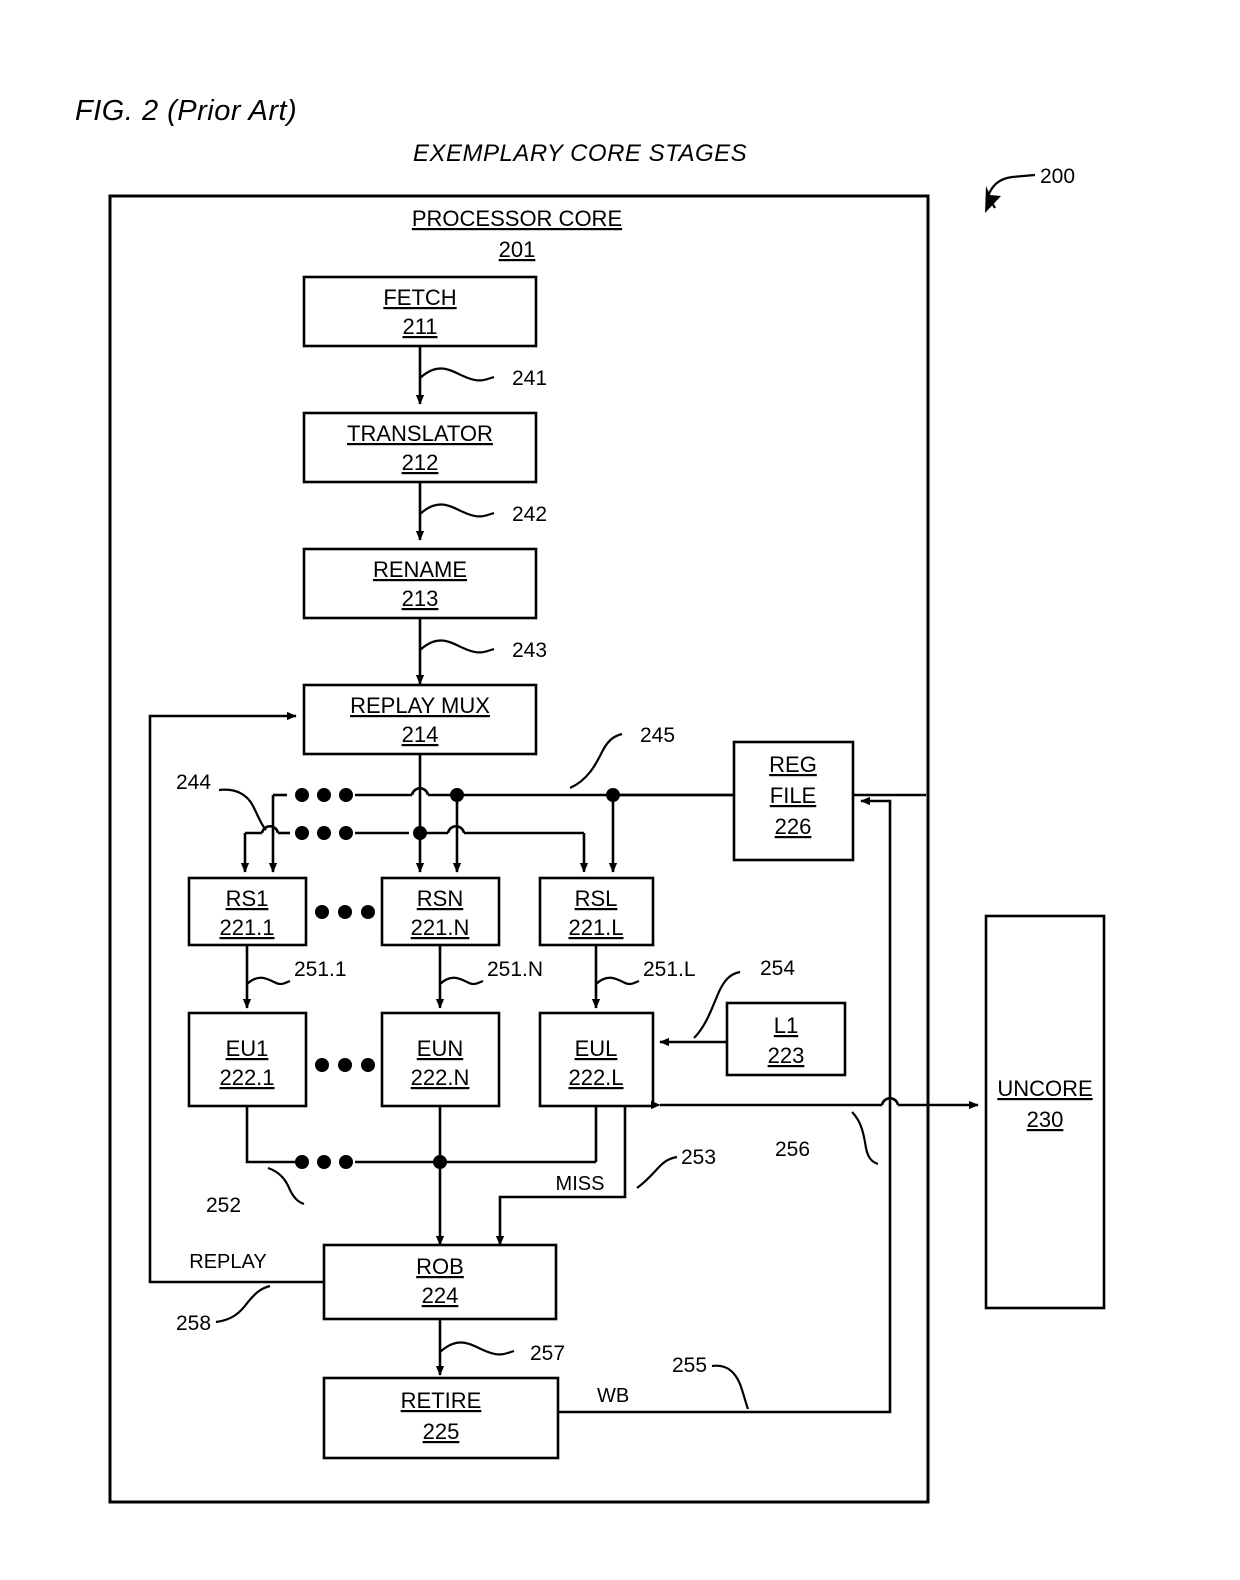 The width and height of the screenshot is (1240, 1580). Describe the element at coordinates (246, 927) in the screenshot. I see `svg-text: 221.1` at that location.